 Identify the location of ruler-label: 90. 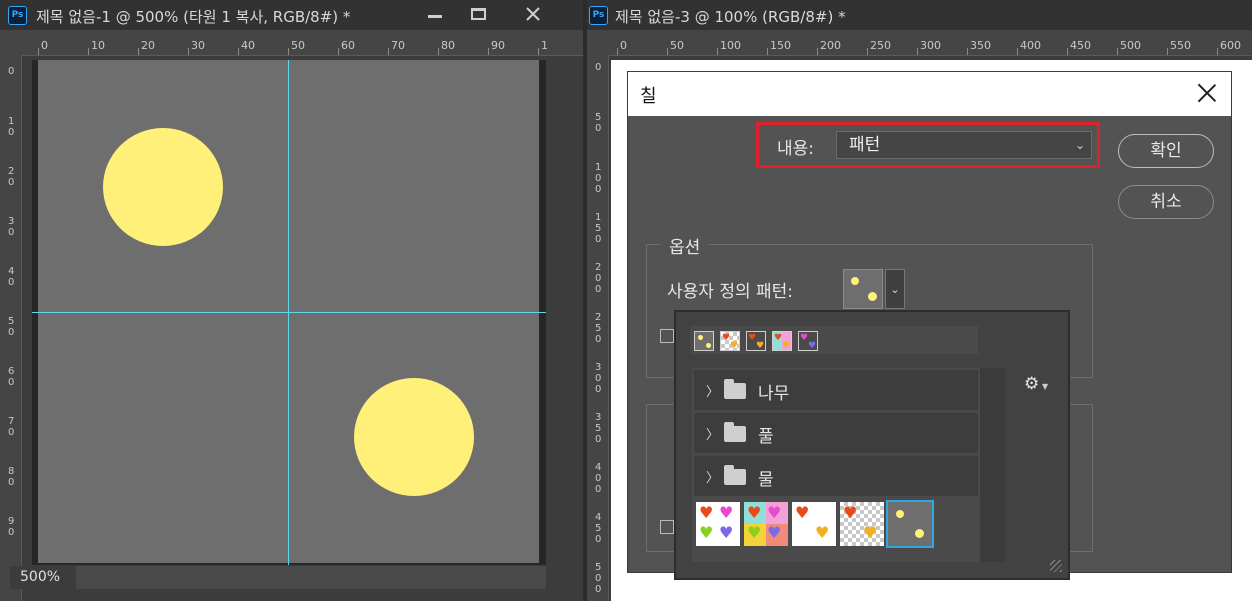
(498, 45).